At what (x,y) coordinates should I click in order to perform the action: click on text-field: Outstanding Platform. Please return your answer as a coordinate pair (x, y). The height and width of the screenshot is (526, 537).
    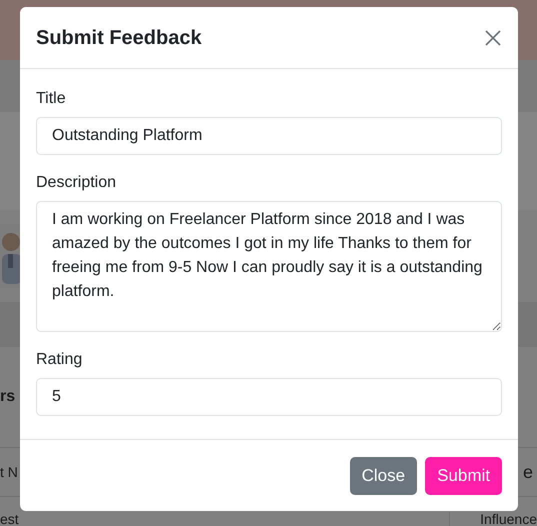
    Looking at the image, I should click on (269, 136).